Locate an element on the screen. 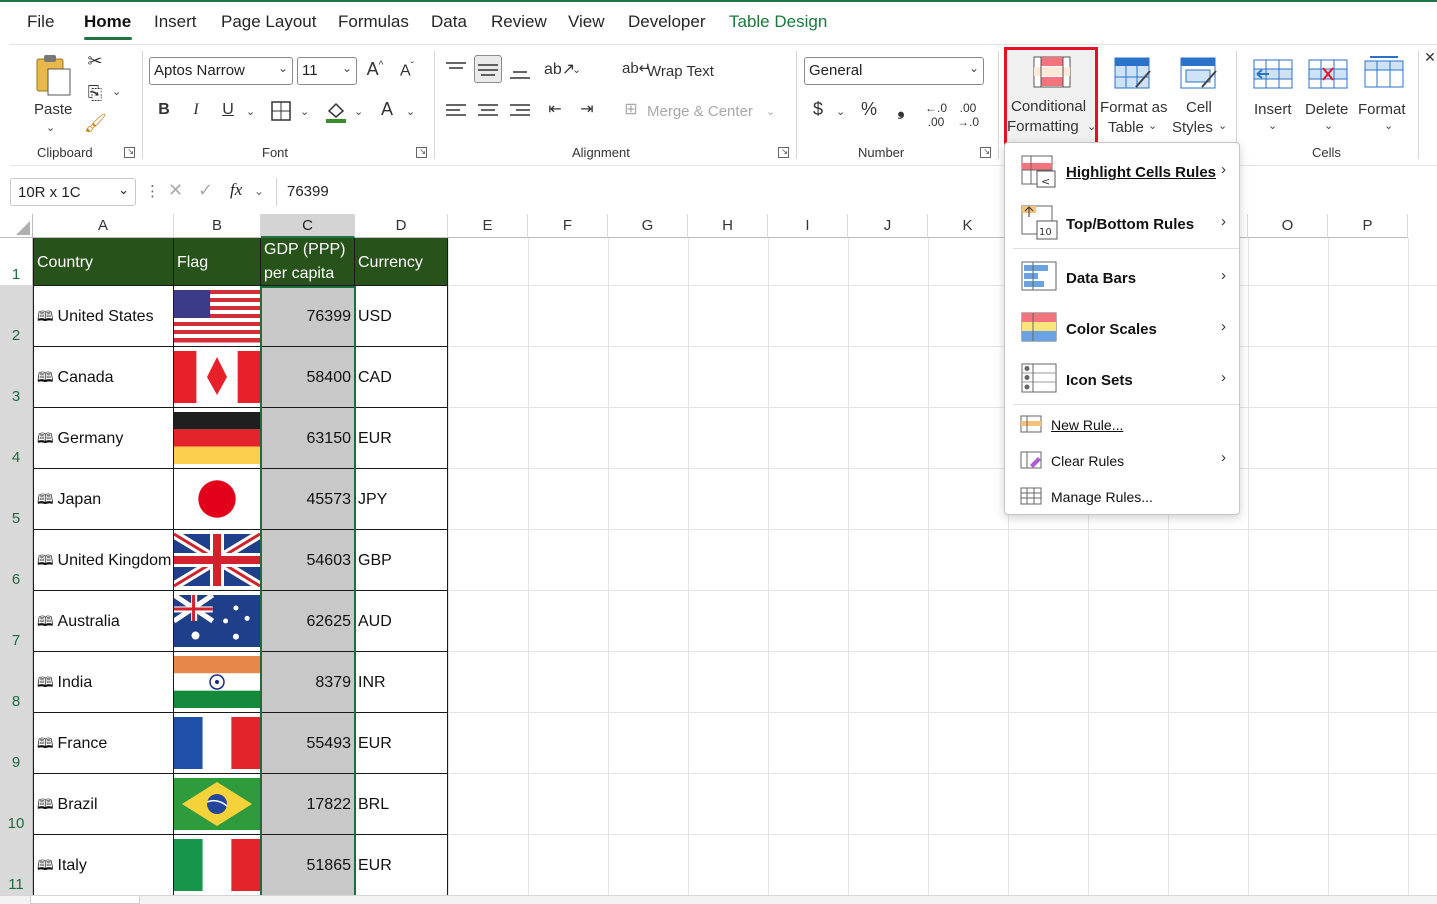 The height and width of the screenshot is (904, 1437). cancel-icon: ✕ is located at coordinates (175, 190).